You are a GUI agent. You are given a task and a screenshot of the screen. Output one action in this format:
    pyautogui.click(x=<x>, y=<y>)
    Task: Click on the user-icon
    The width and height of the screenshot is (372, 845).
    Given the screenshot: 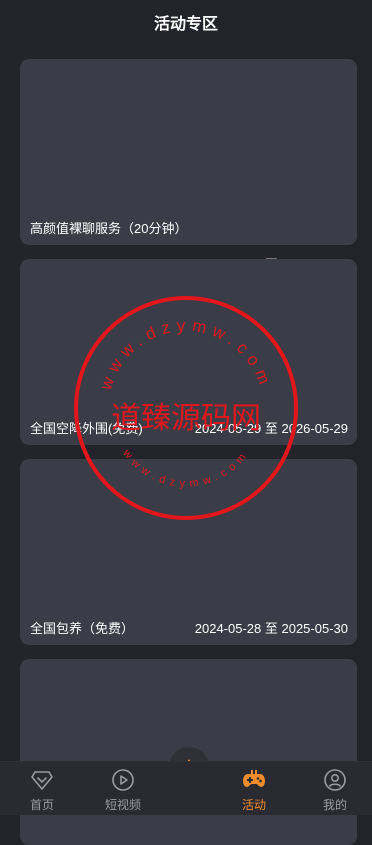 What is the action you would take?
    pyautogui.click(x=335, y=780)
    